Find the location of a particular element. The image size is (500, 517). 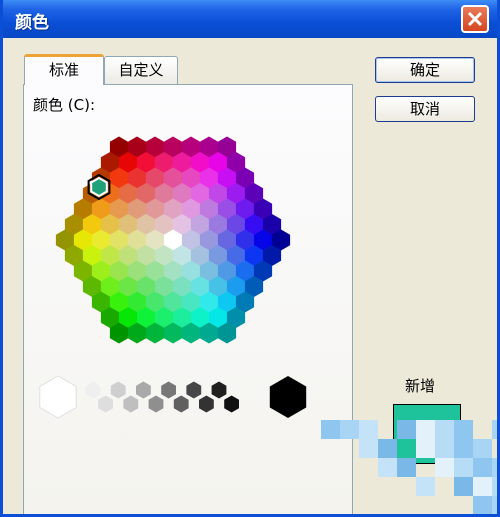

selected-swatch is located at coordinates (99, 187).